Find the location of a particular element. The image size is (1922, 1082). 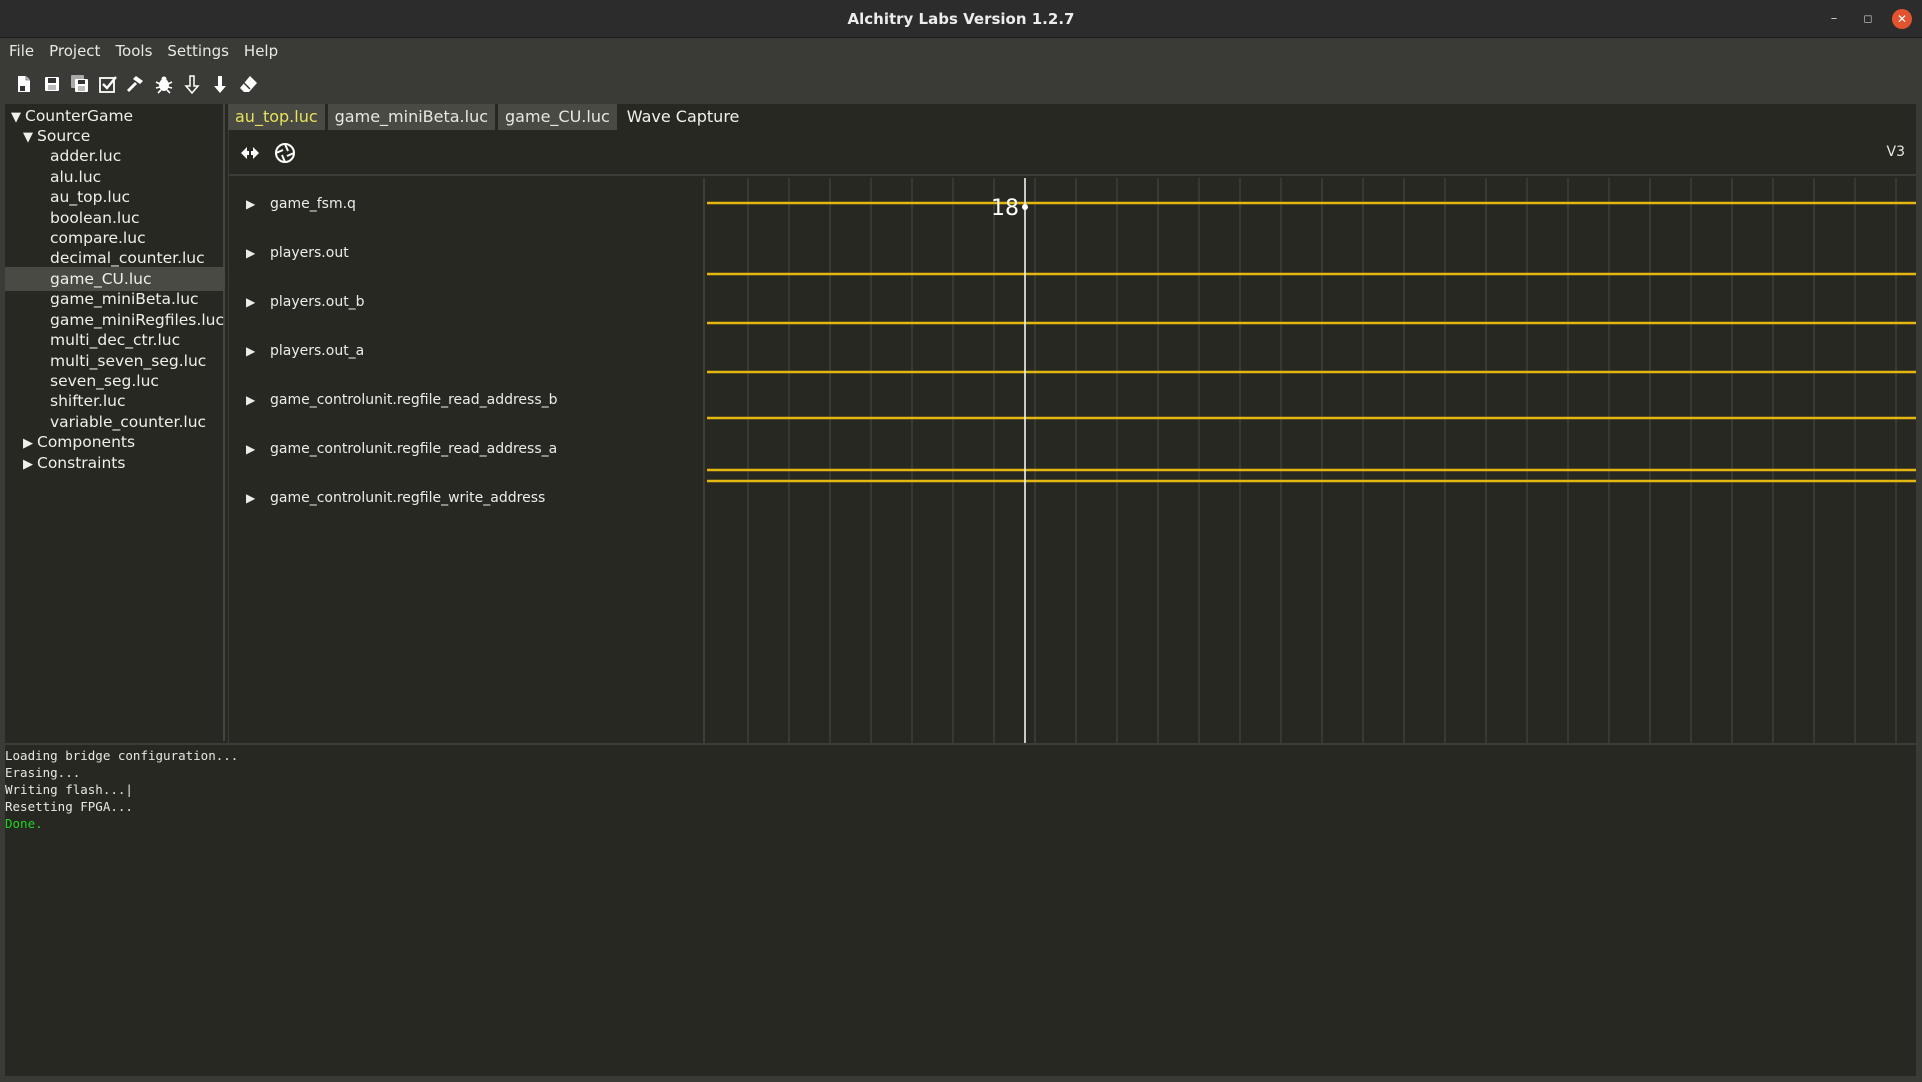

source-folder-label: Source is located at coordinates (64, 136).